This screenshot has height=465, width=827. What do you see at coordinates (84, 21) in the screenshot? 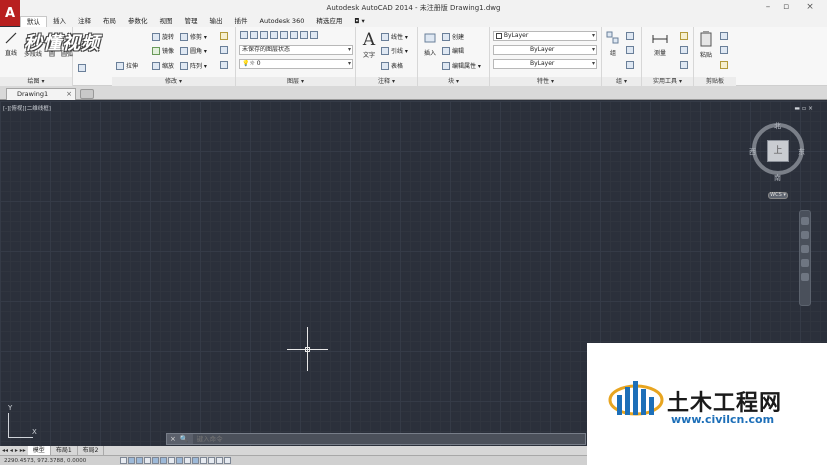
I see `ribbon-tab-2: 注释` at bounding box center [84, 21].